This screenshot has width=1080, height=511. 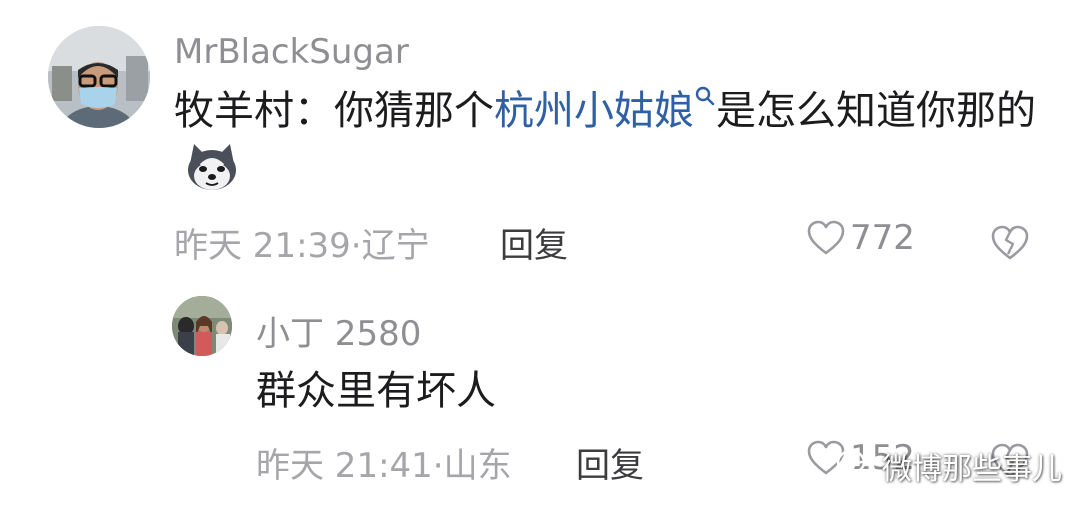 What do you see at coordinates (395, 246) in the screenshot?
I see `comment-location: 辽宁` at bounding box center [395, 246].